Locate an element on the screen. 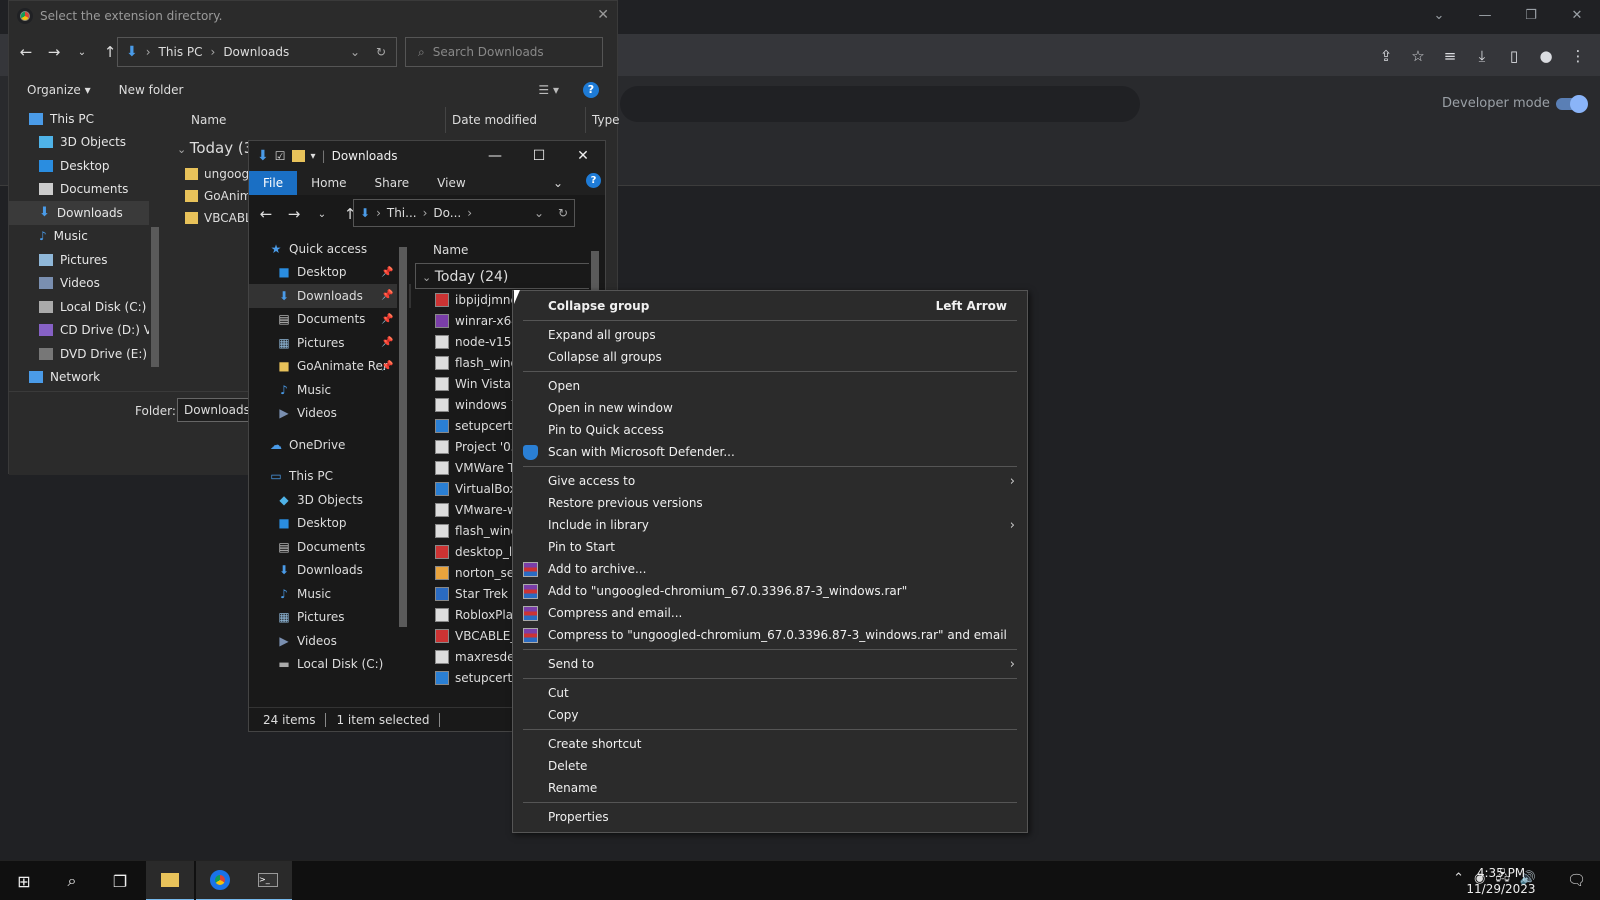  minimize-icon: — is located at coordinates (495, 156).